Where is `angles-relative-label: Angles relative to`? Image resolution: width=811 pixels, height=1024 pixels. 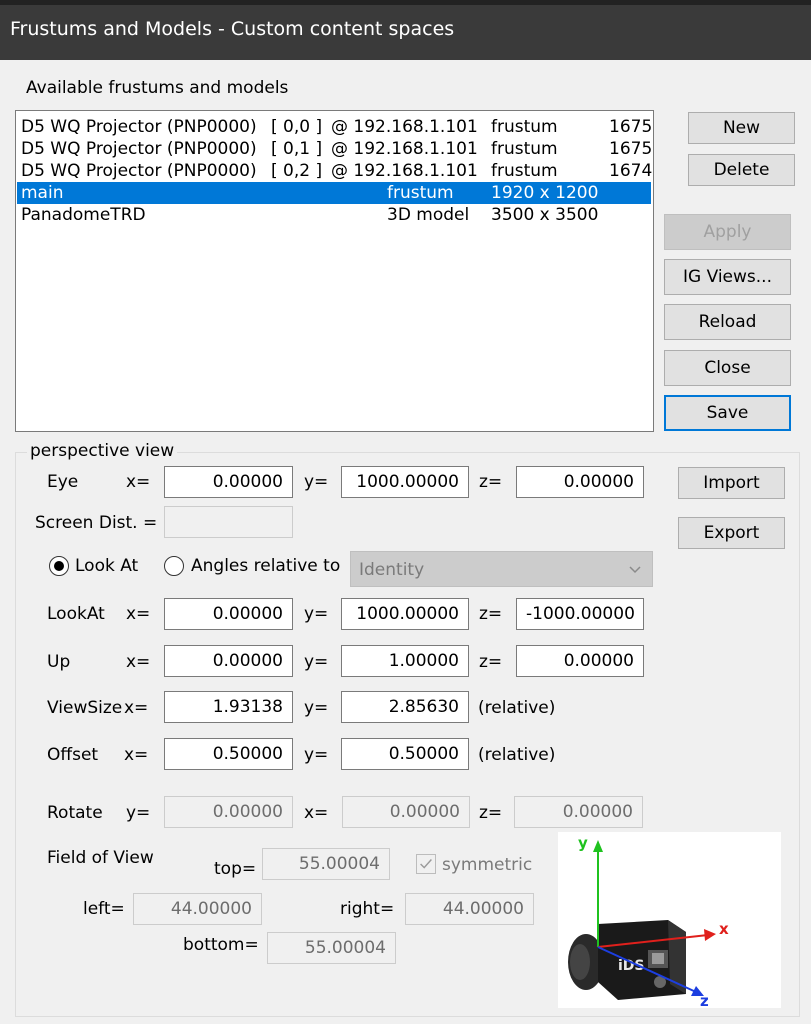
angles-relative-label: Angles relative to is located at coordinates (266, 566).